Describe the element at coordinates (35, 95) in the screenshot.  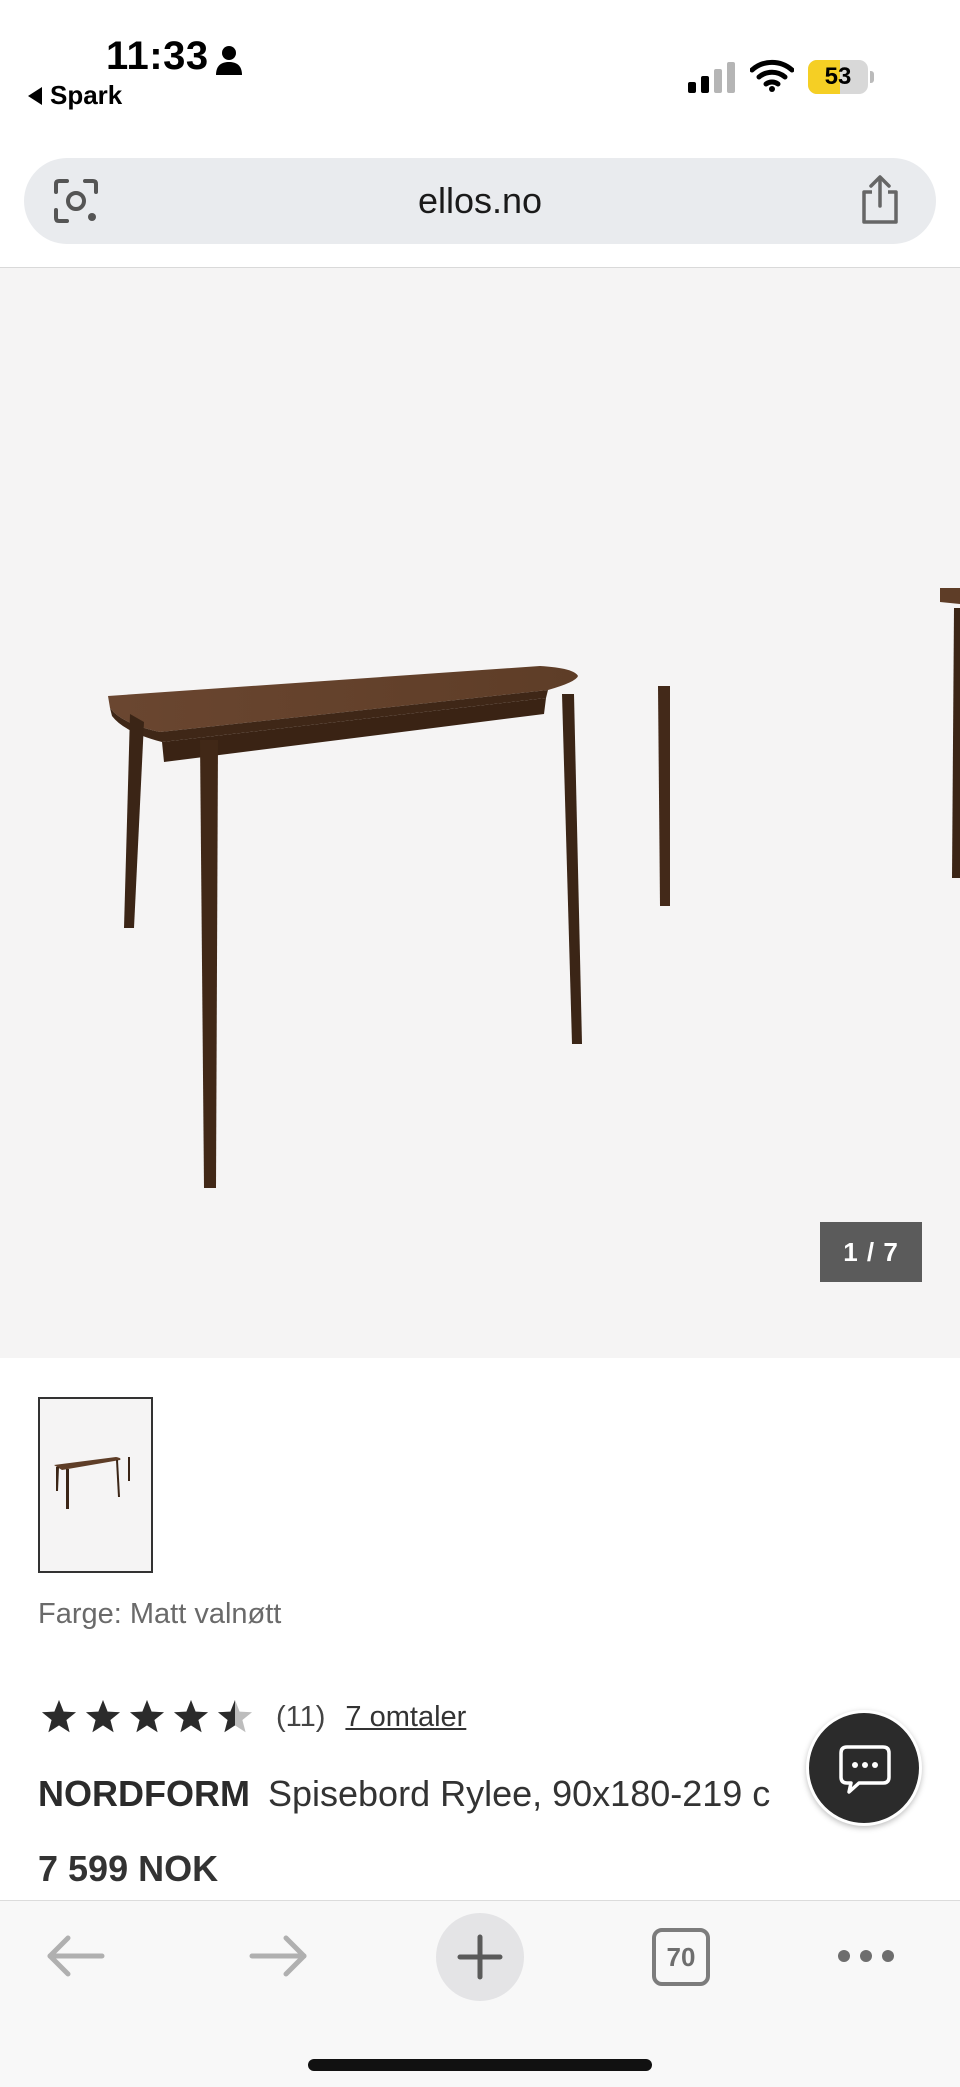
I see `back-triangle-icon` at that location.